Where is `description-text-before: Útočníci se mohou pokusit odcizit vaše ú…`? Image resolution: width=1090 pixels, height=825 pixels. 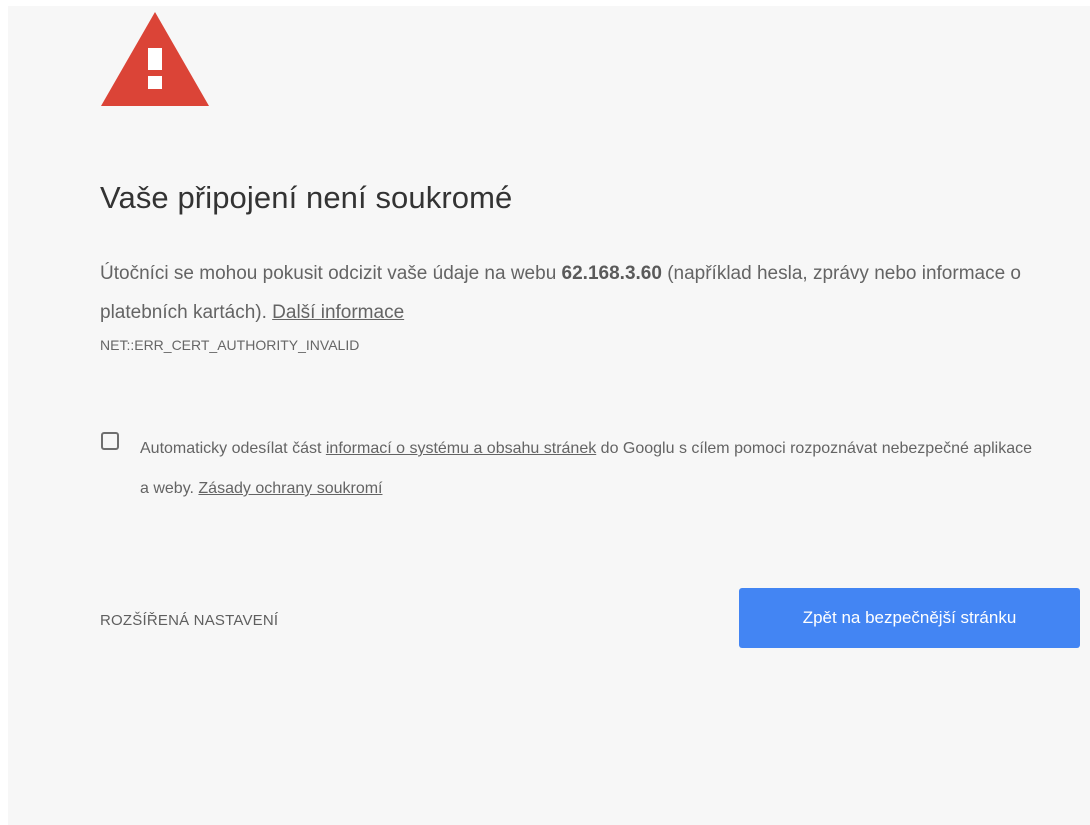 description-text-before: Útočníci se mohou pokusit odcizit vaše ú… is located at coordinates (331, 273).